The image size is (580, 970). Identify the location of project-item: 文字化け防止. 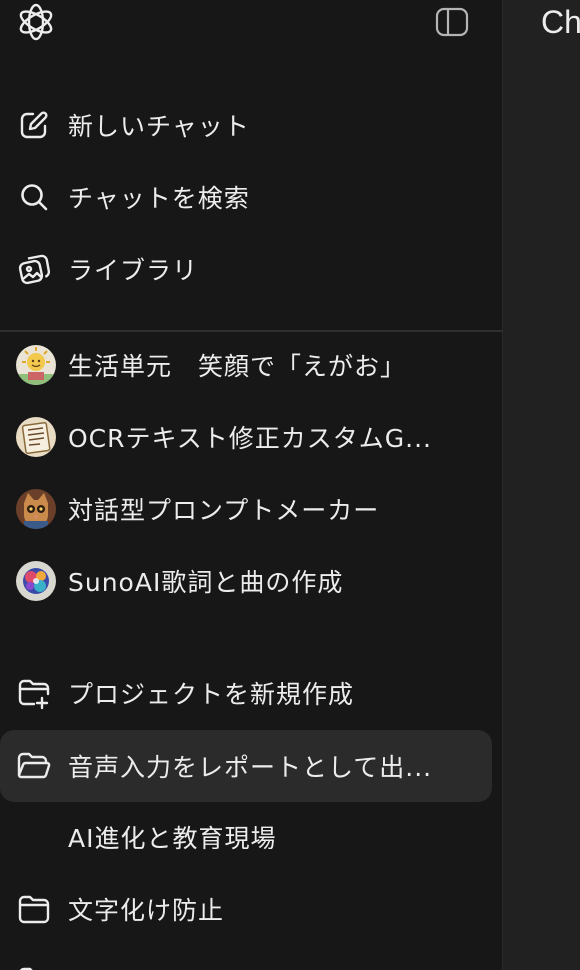
(246, 909).